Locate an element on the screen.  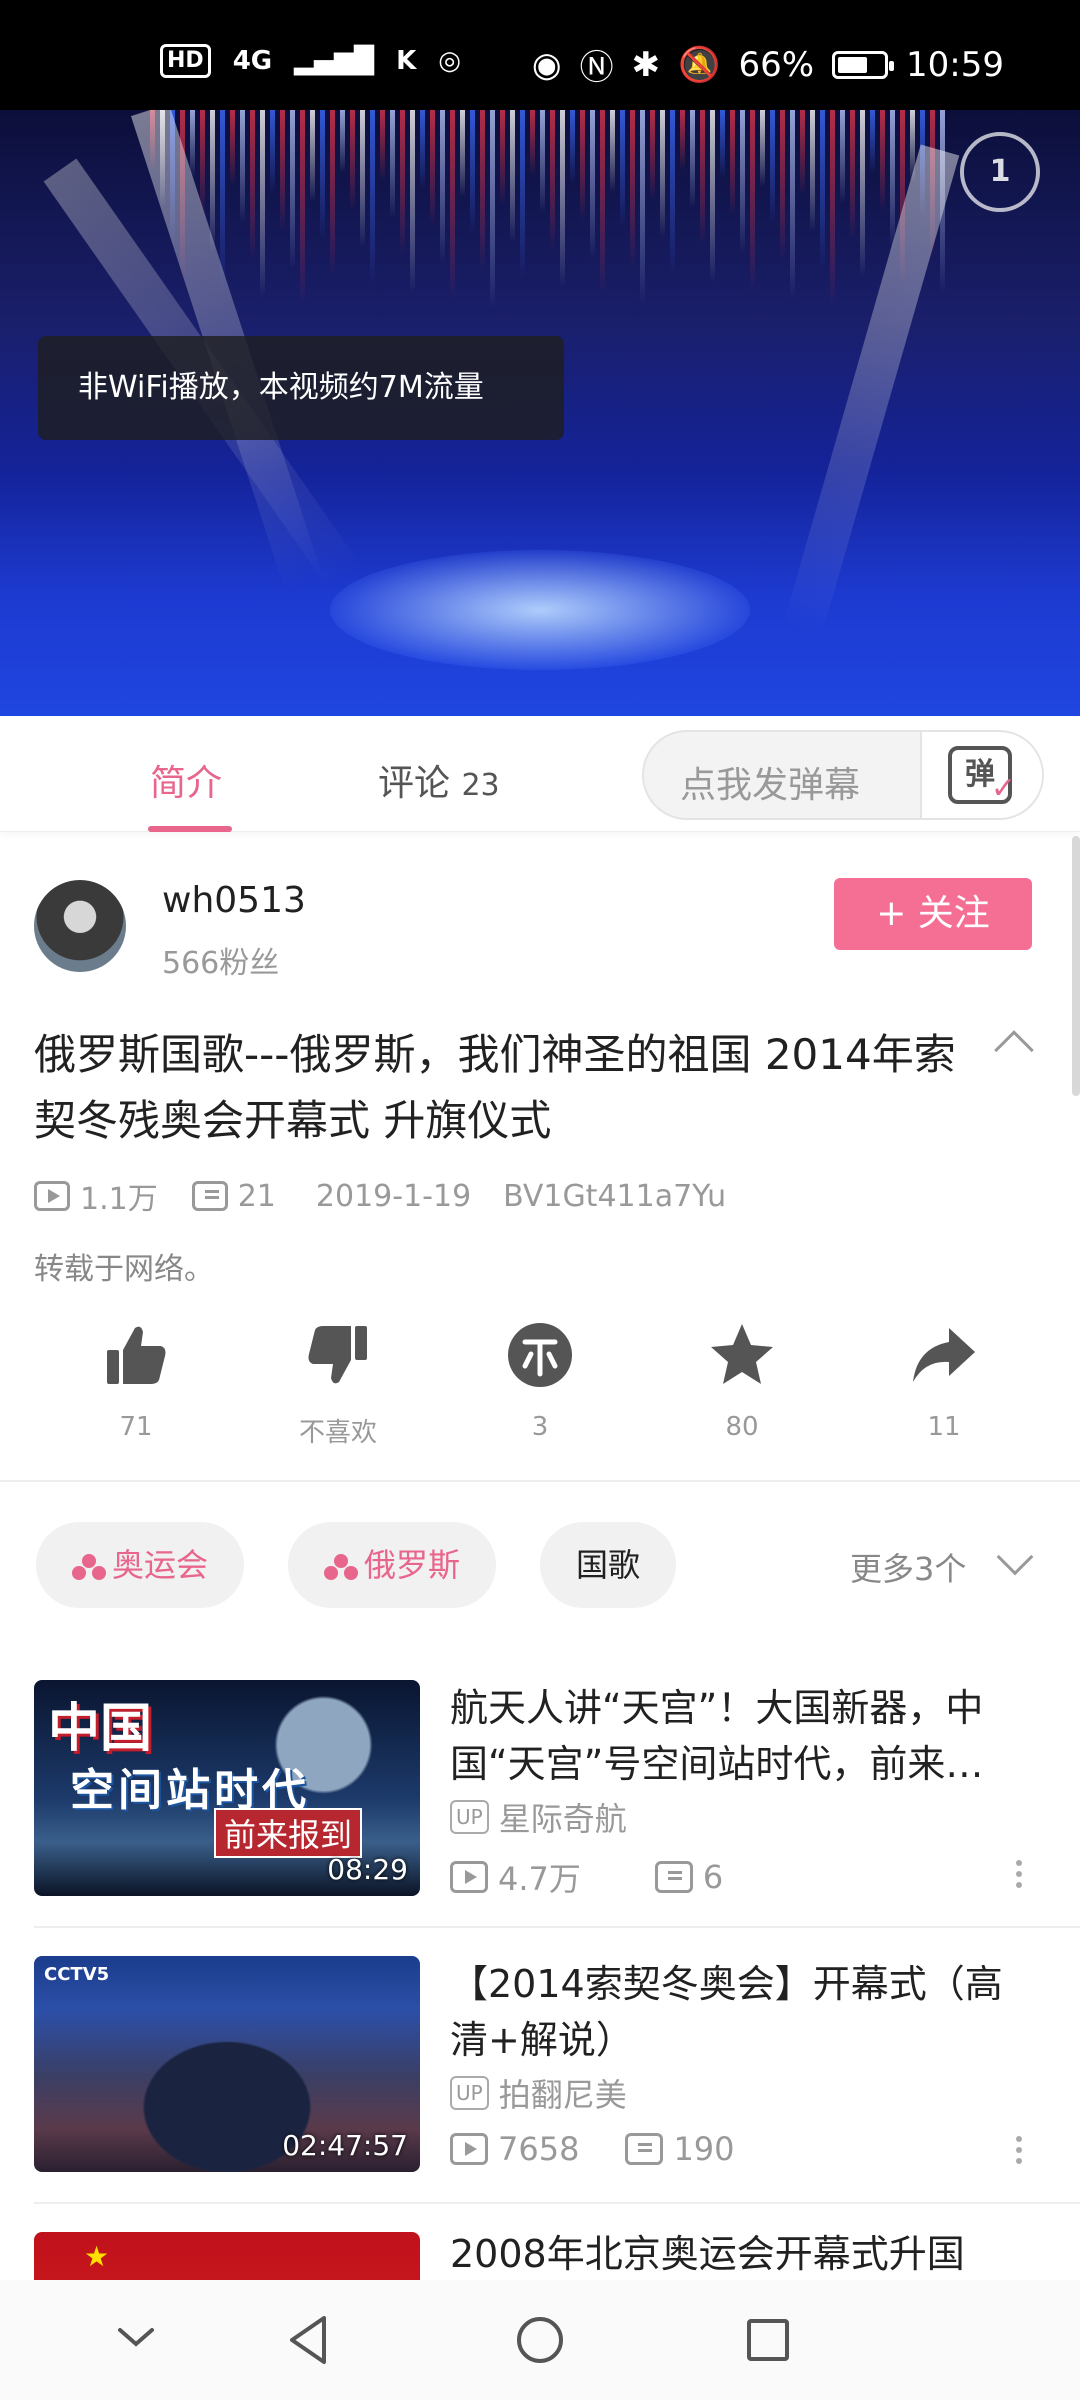
video-duration: 08:29 is located at coordinates (367, 1869).